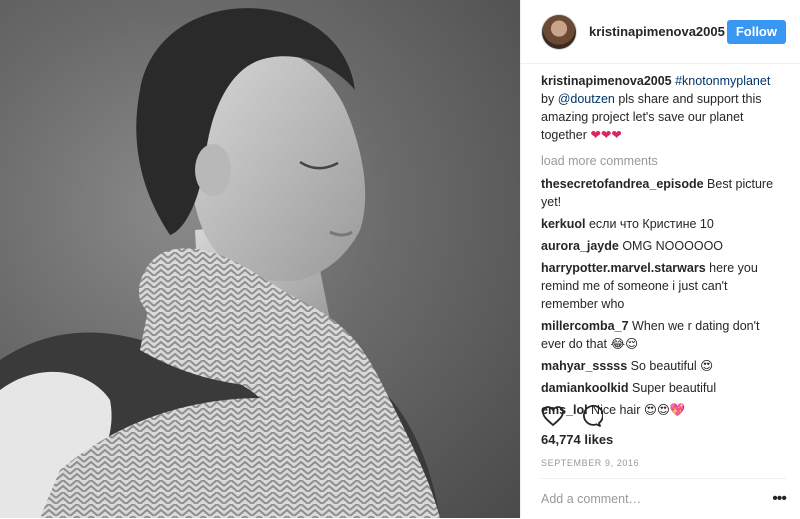  I want to click on follow-button: Follow, so click(756, 31).